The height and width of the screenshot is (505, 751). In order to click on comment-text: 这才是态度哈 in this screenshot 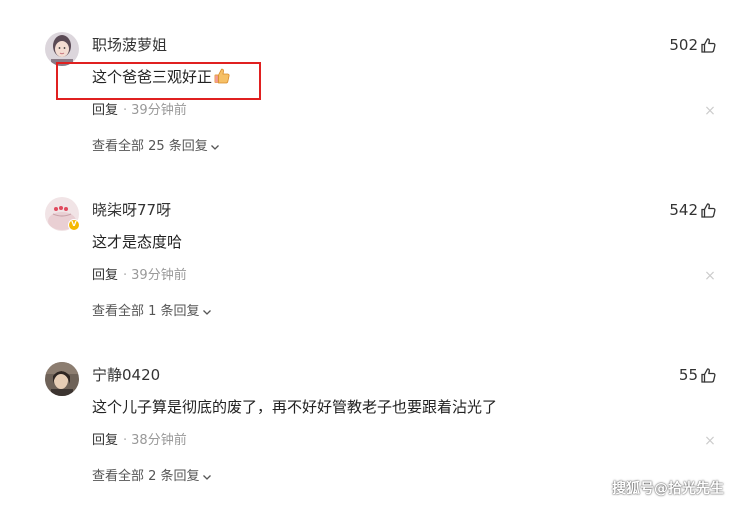, I will do `click(137, 242)`.